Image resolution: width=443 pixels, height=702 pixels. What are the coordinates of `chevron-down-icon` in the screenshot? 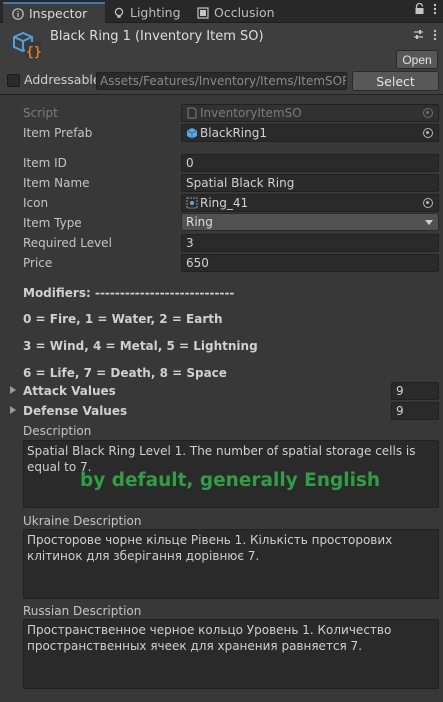 It's located at (429, 222).